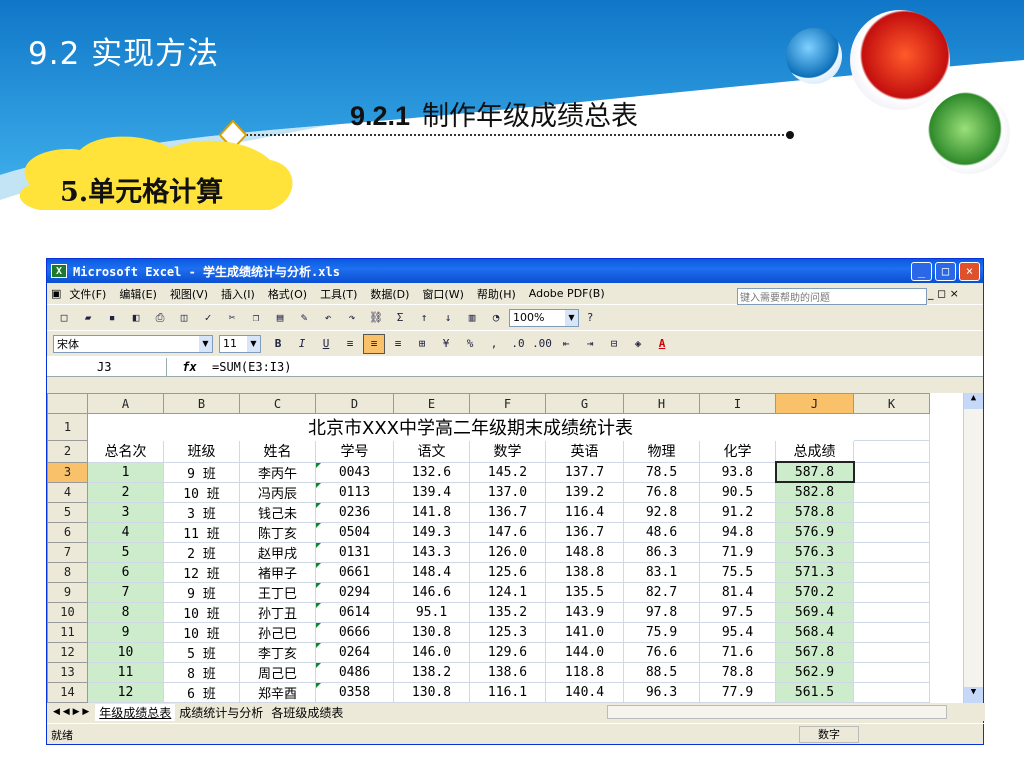 Image resolution: width=1024 pixels, height=768 pixels. I want to click on column-header: K, so click(891, 403).